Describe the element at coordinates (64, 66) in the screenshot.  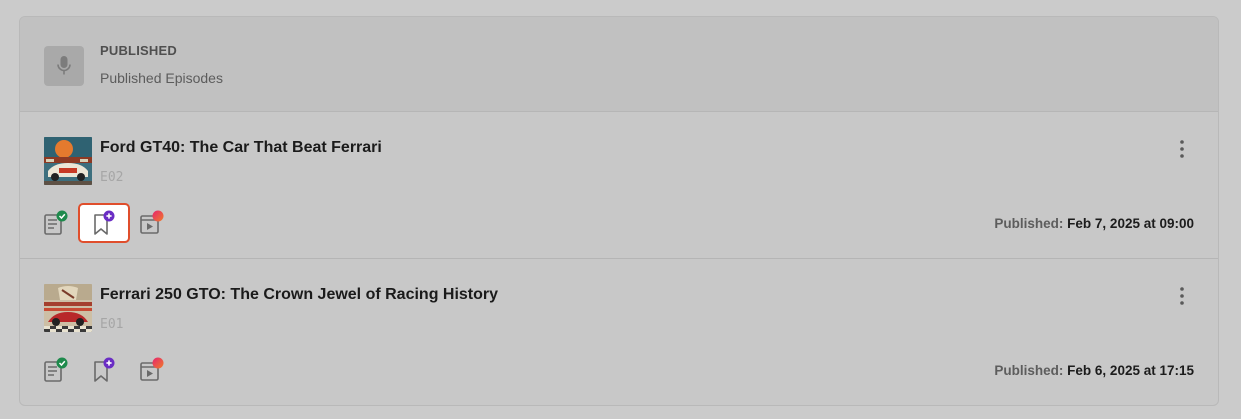
I see `microphone-icon` at that location.